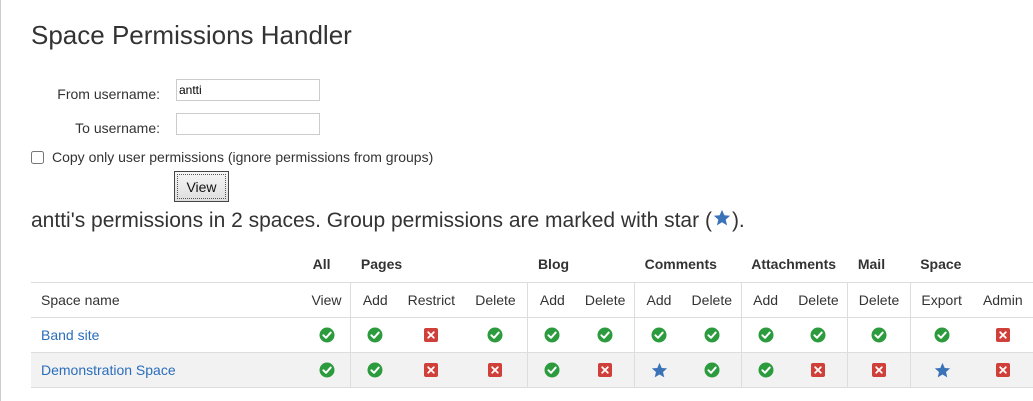  What do you see at coordinates (794, 265) in the screenshot?
I see `group-header-attachments: Attachments` at bounding box center [794, 265].